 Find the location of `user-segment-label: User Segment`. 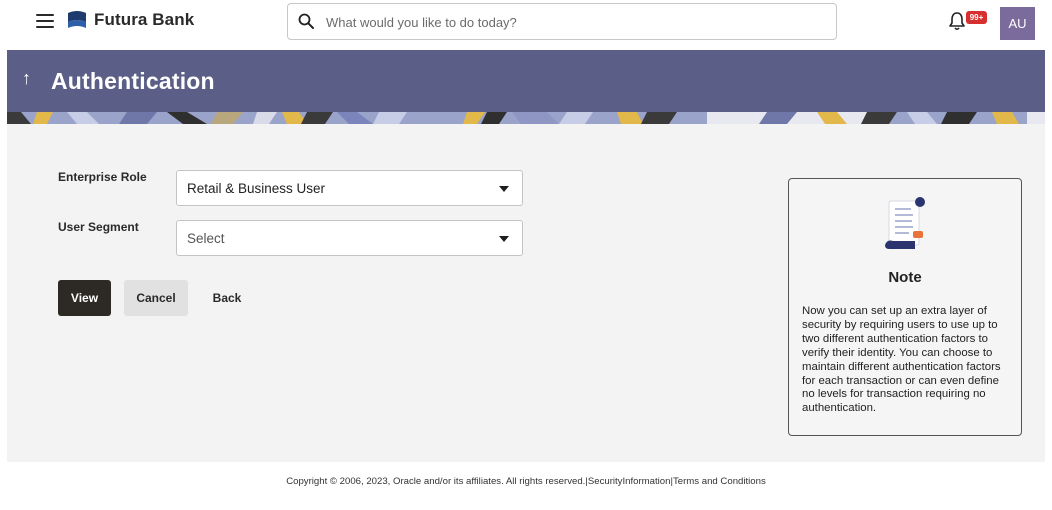

user-segment-label: User Segment is located at coordinates (98, 227).